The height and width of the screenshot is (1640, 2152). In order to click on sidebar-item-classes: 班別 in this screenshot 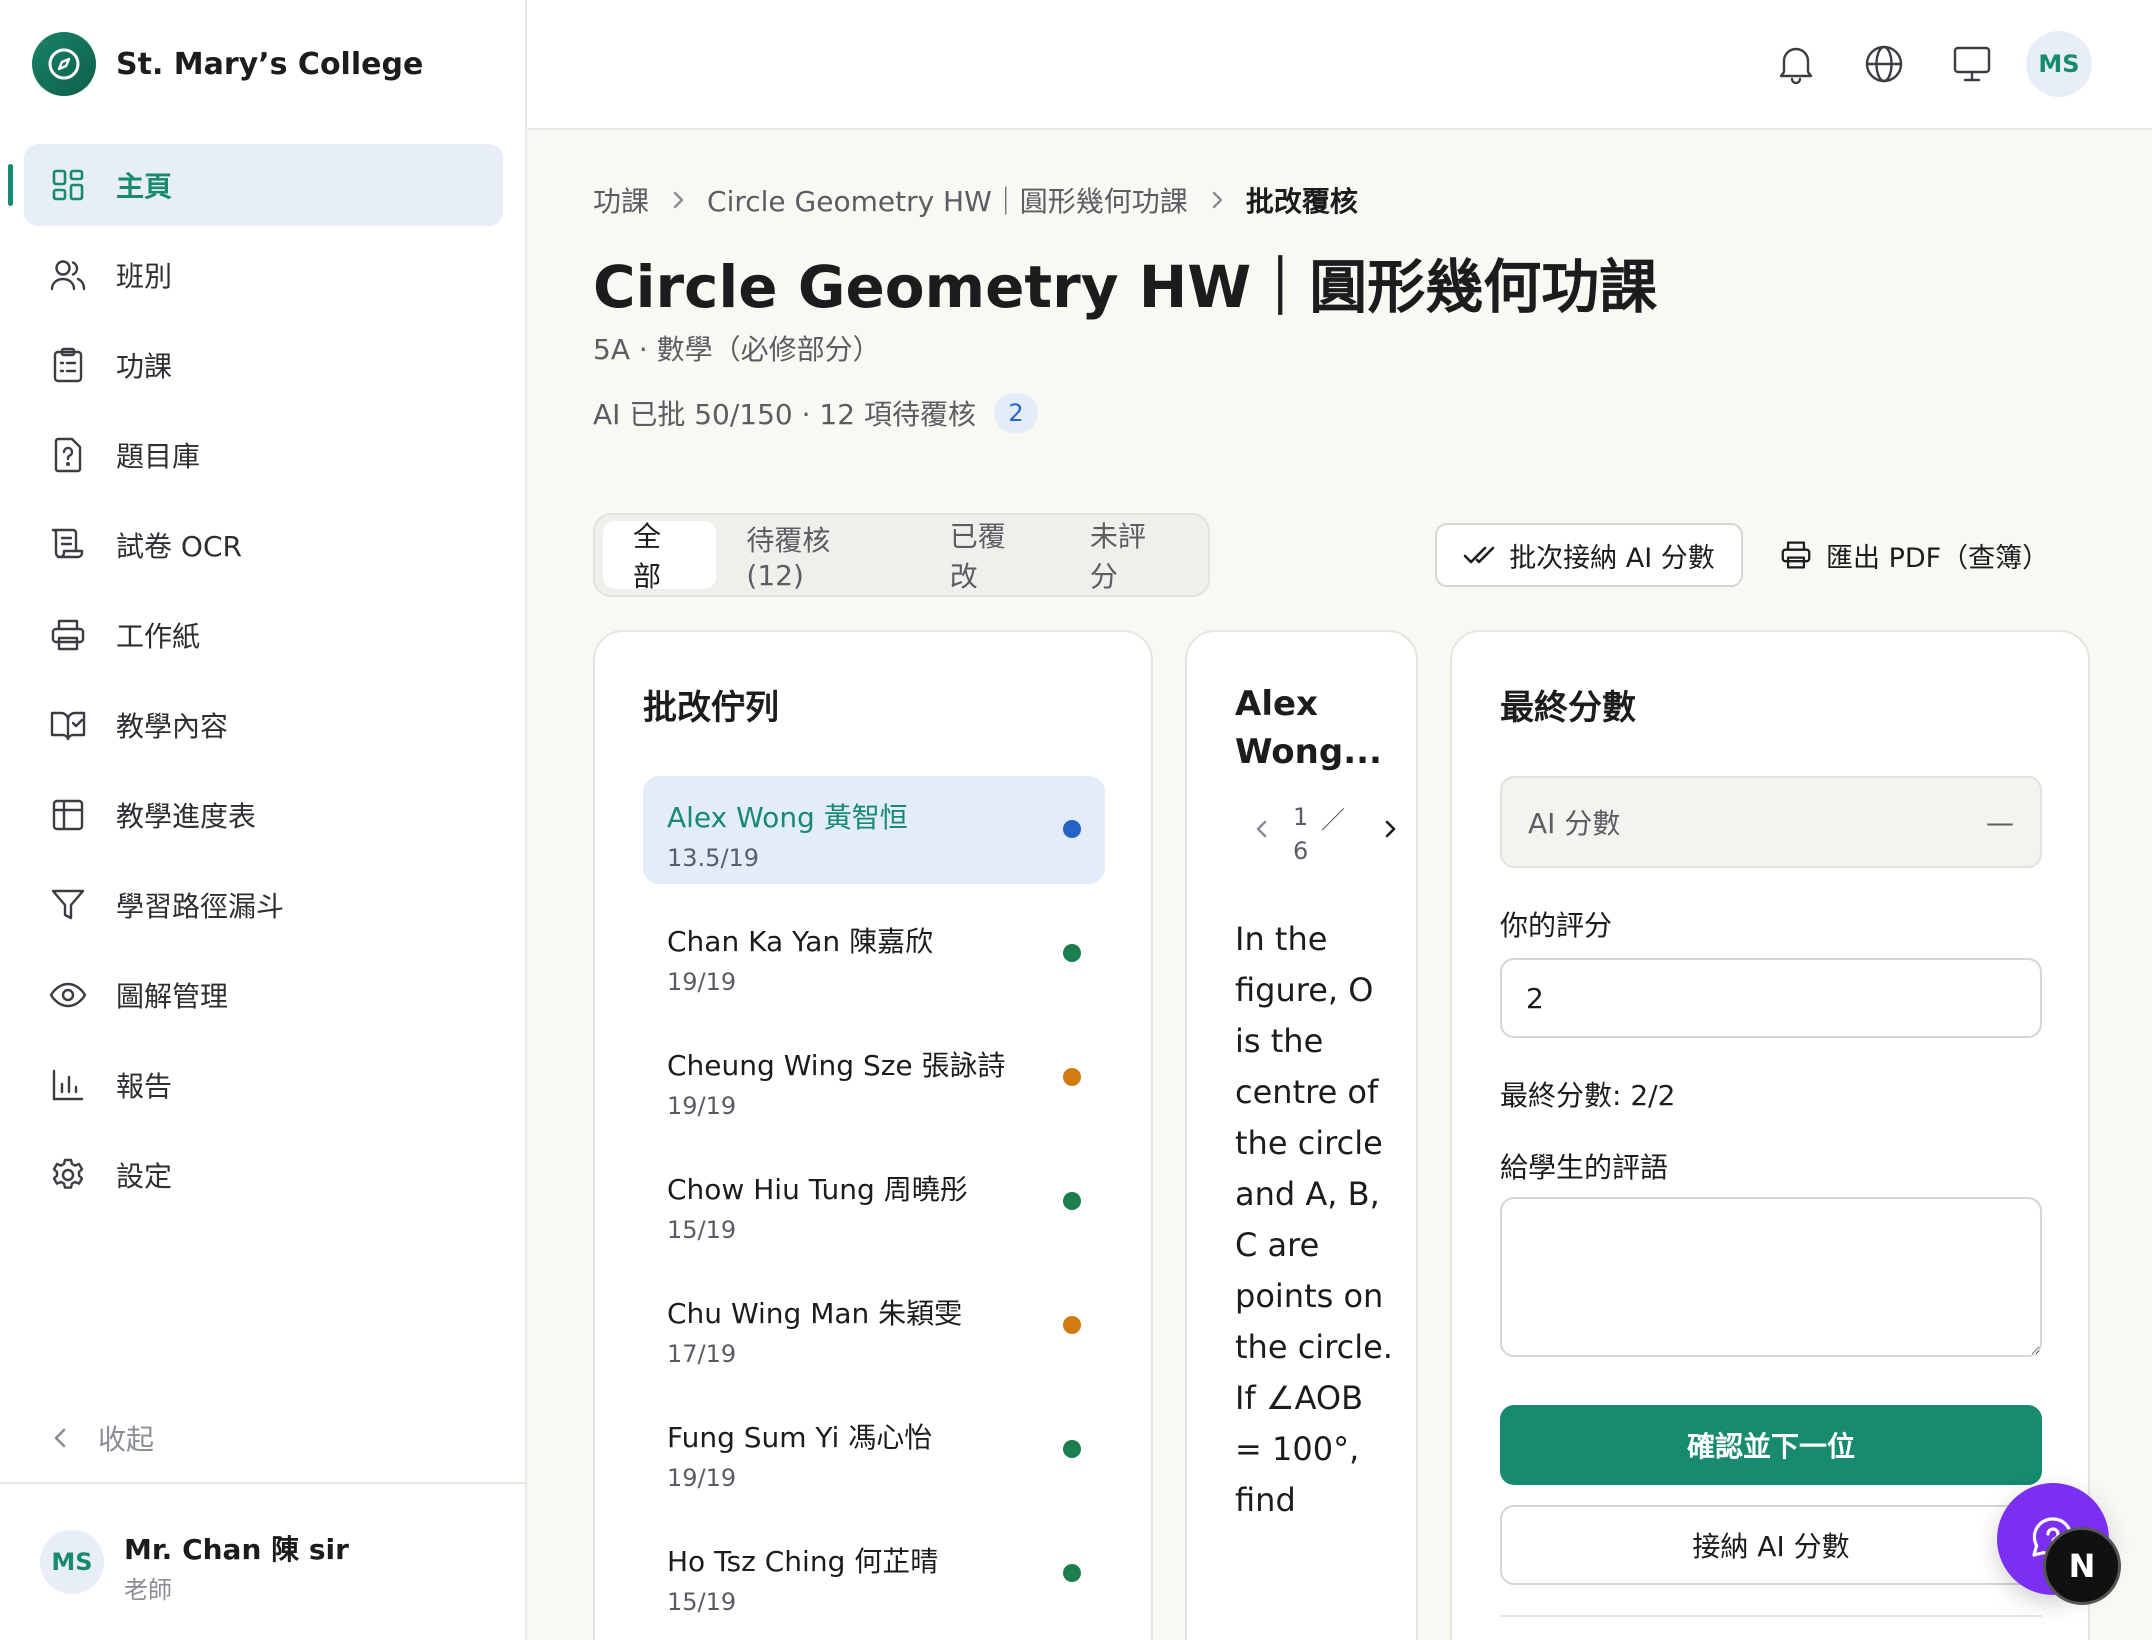, I will do `click(263, 275)`.